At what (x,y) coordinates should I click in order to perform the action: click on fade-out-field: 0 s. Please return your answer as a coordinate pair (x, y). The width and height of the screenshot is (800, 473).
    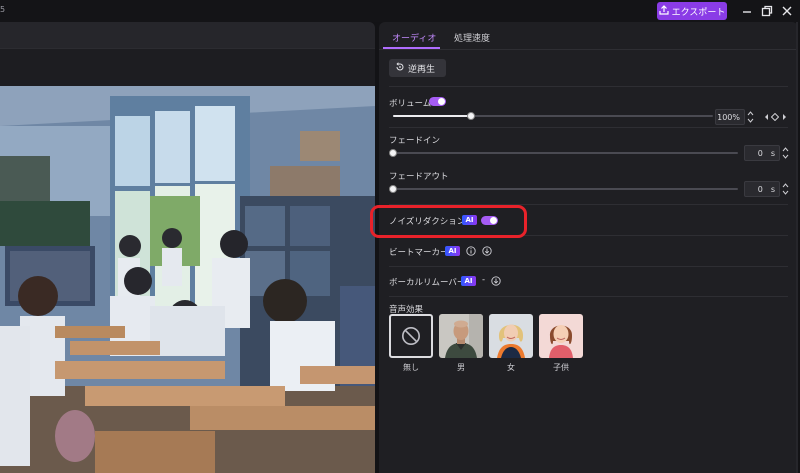
    Looking at the image, I should click on (762, 189).